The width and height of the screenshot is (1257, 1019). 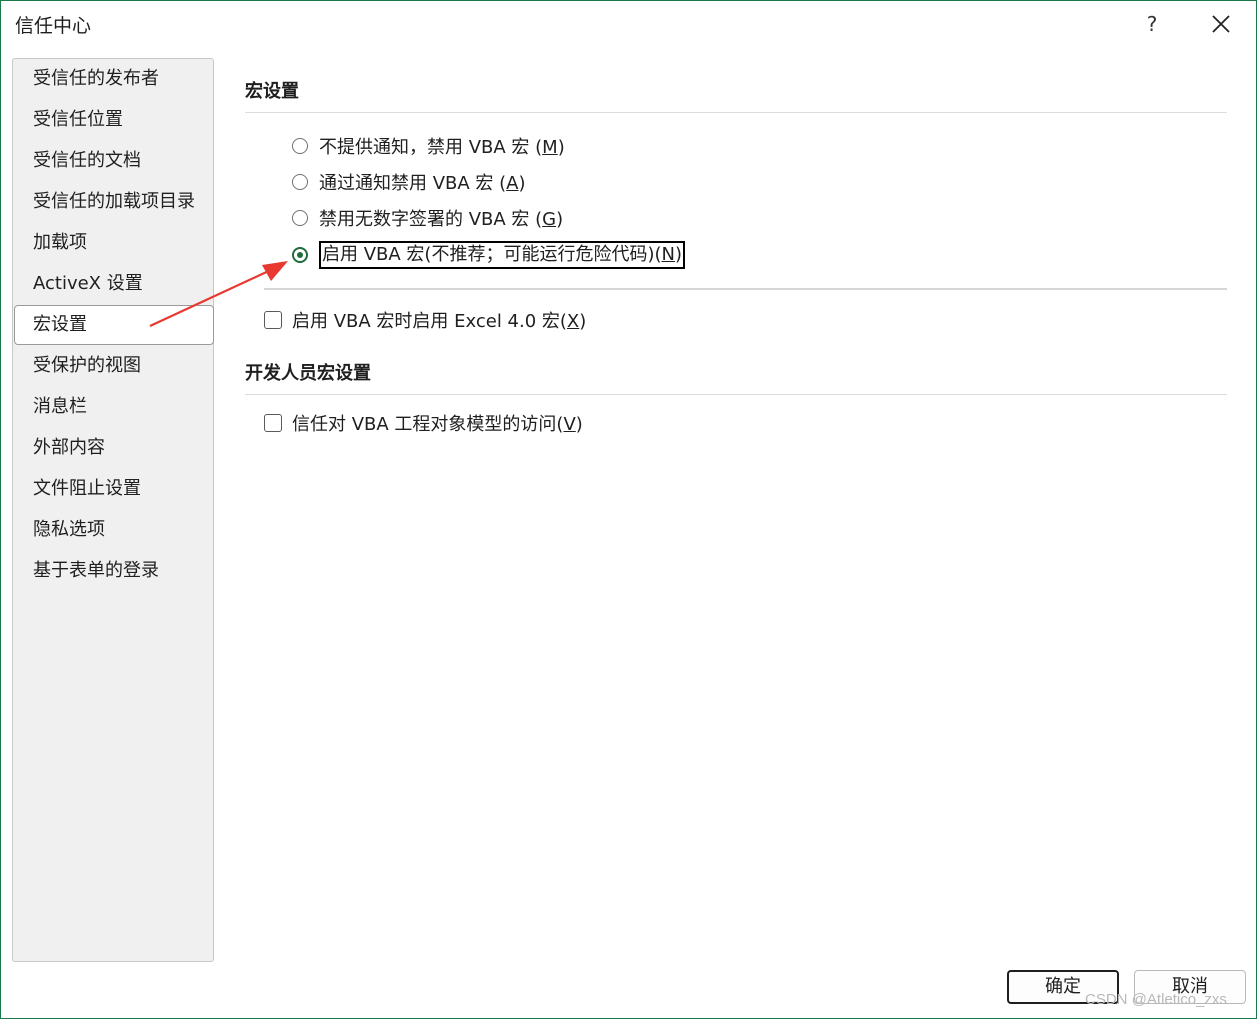 What do you see at coordinates (273, 423) in the screenshot?
I see `checkbox` at bounding box center [273, 423].